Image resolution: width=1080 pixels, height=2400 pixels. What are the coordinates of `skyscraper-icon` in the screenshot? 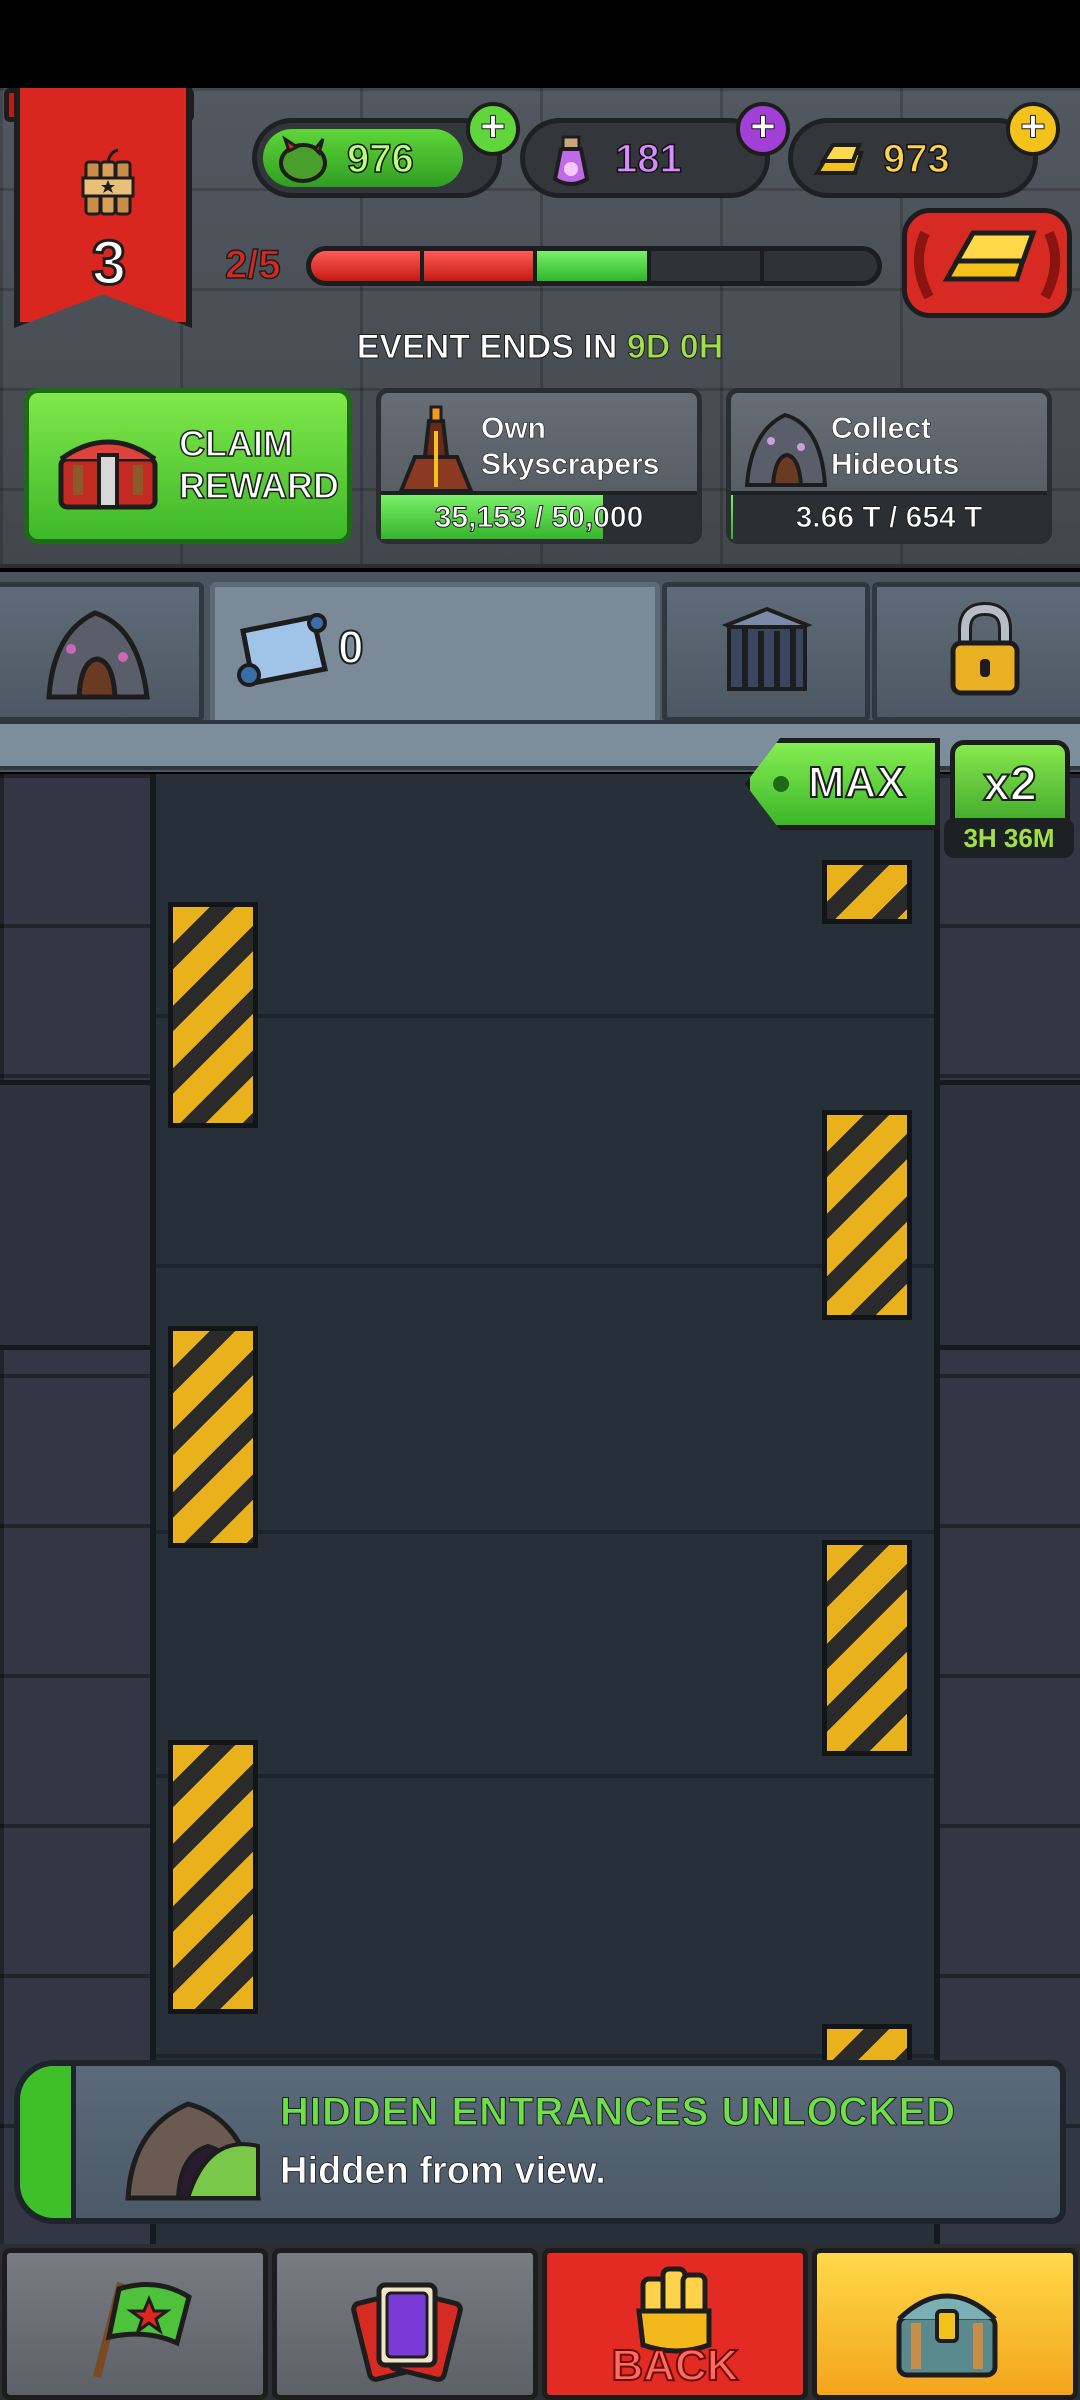 It's located at (436, 449).